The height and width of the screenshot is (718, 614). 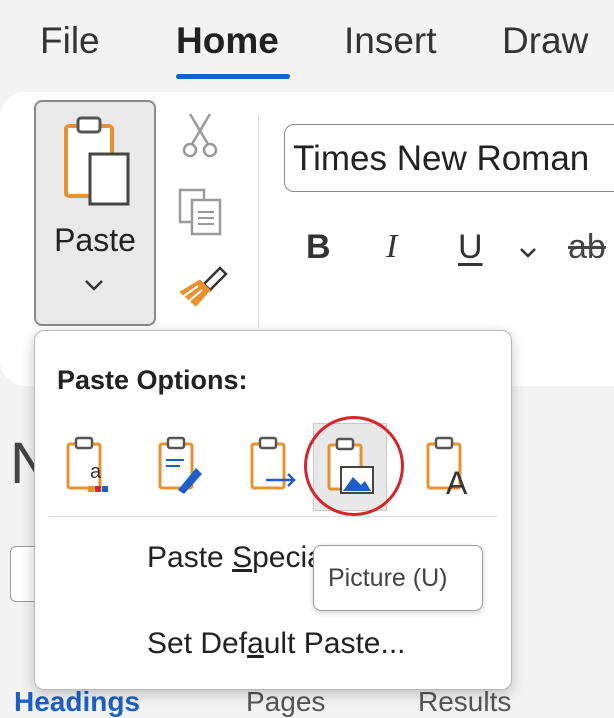 I want to click on svg-text: A, so click(x=457, y=481).